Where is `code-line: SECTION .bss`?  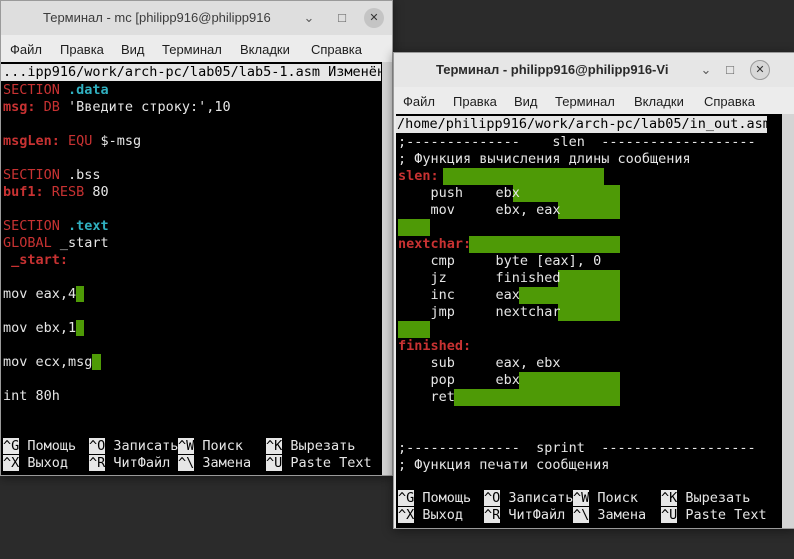 code-line: SECTION .bss is located at coordinates (52, 175).